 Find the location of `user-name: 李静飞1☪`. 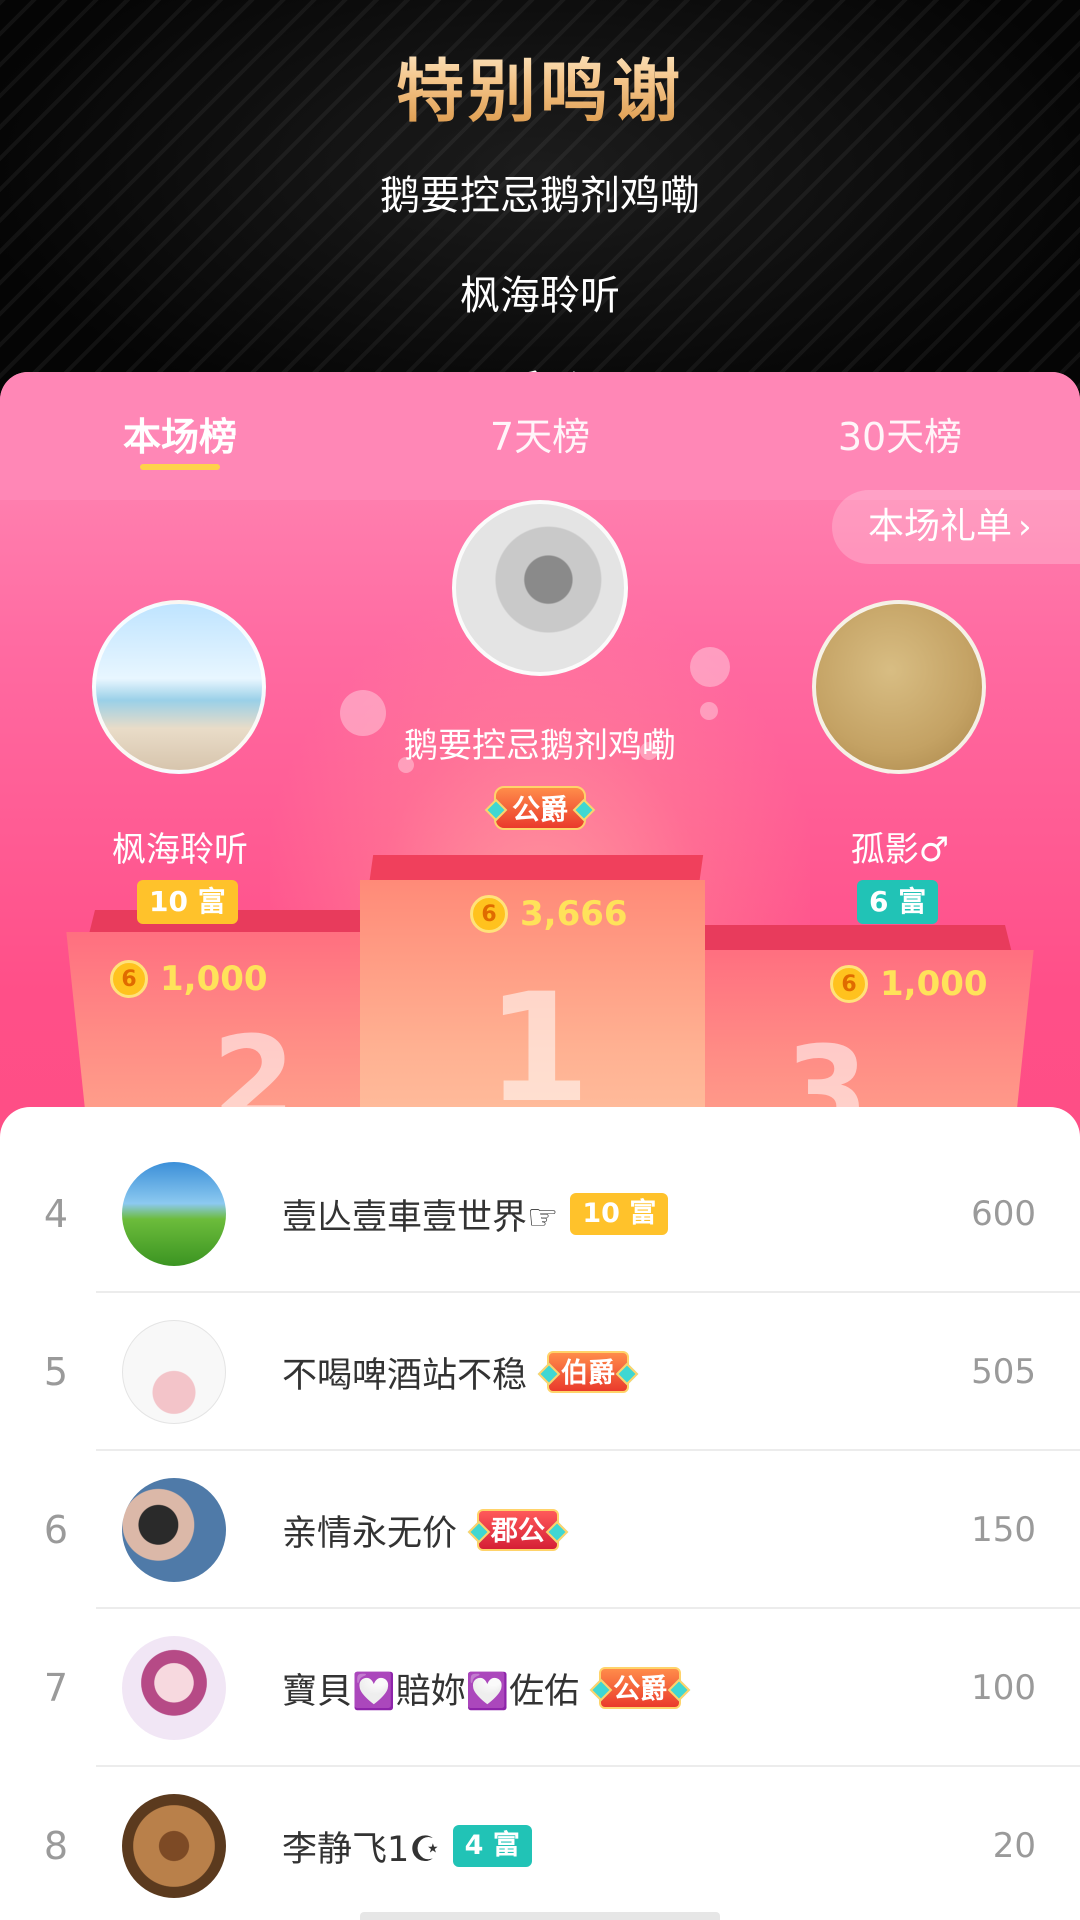

user-name: 李静飞1☪ is located at coordinates (361, 1849).